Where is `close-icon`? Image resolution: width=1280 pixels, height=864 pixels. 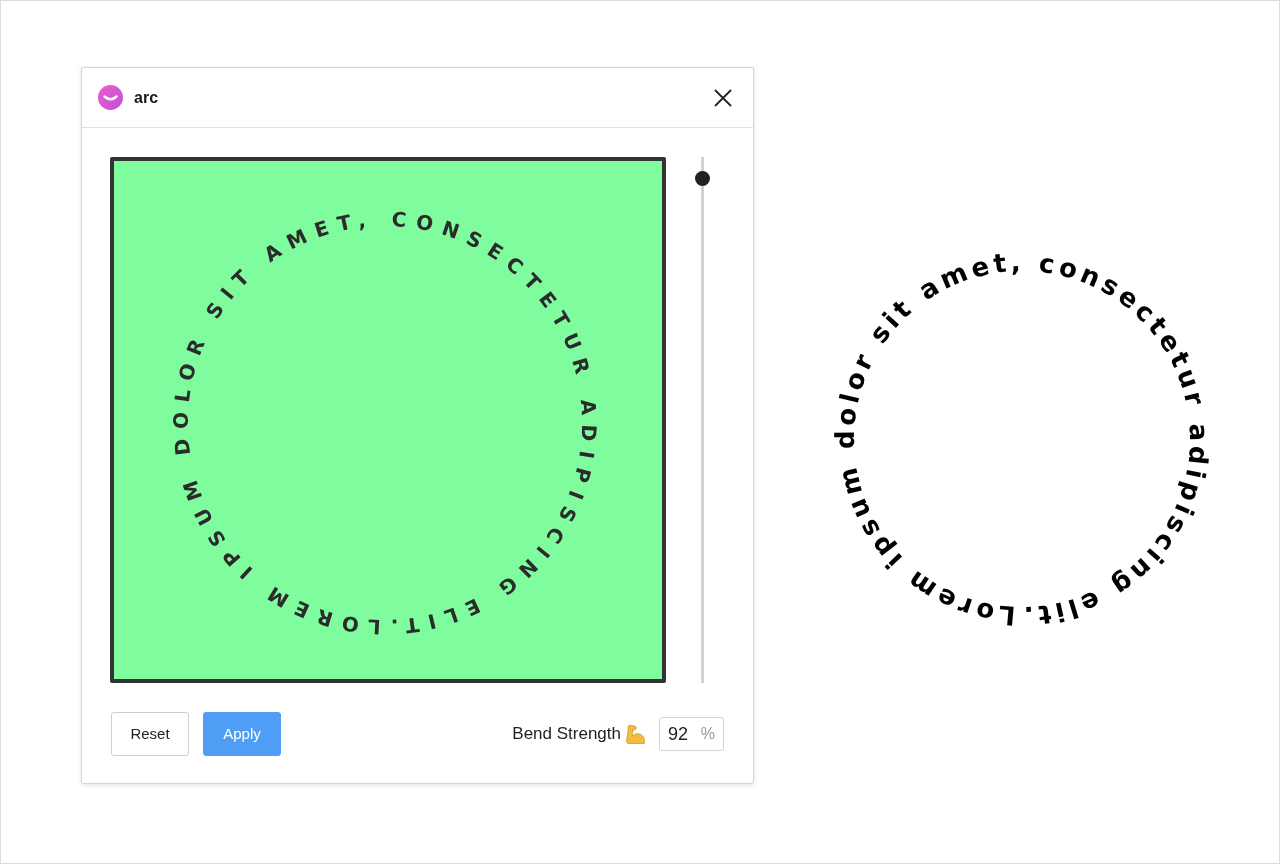
close-icon is located at coordinates (723, 97).